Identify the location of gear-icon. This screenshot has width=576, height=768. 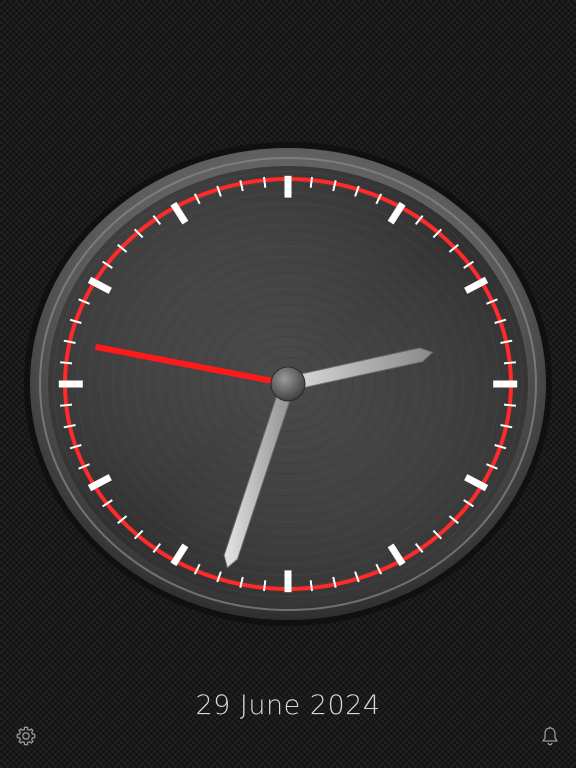
(26, 736).